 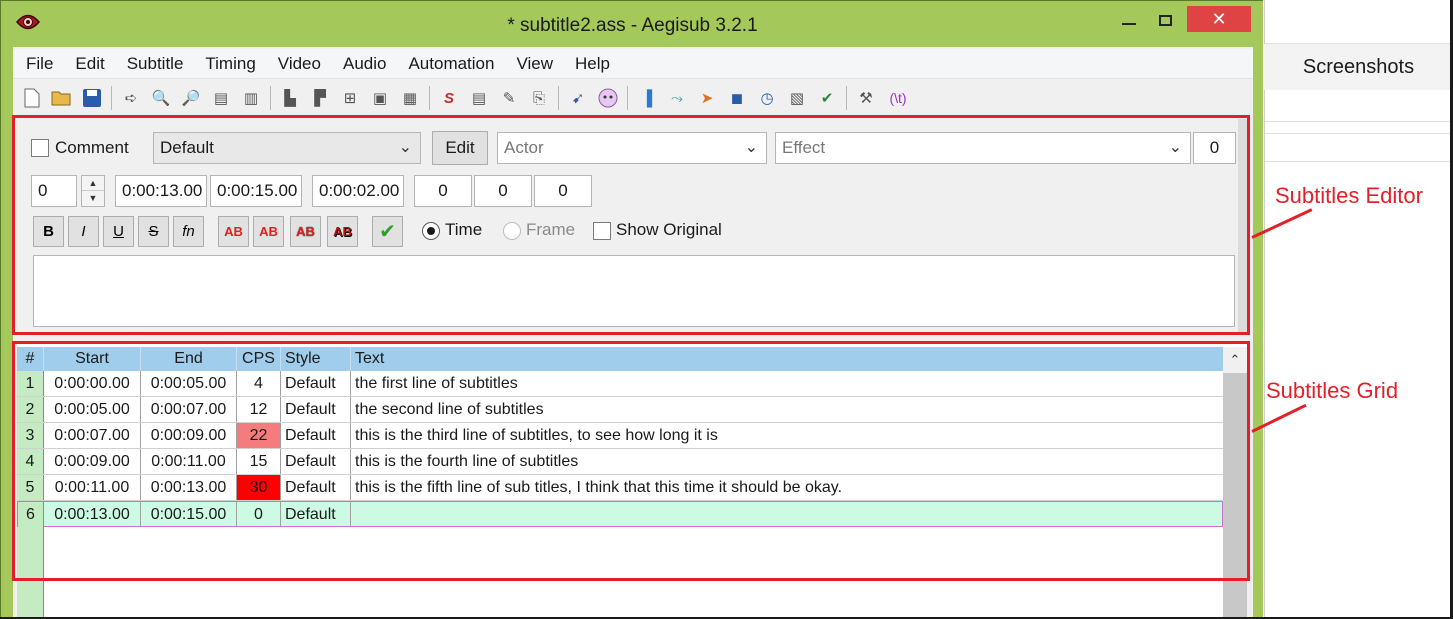 What do you see at coordinates (539, 98) in the screenshot?
I see `replace-icon: ⎘` at bounding box center [539, 98].